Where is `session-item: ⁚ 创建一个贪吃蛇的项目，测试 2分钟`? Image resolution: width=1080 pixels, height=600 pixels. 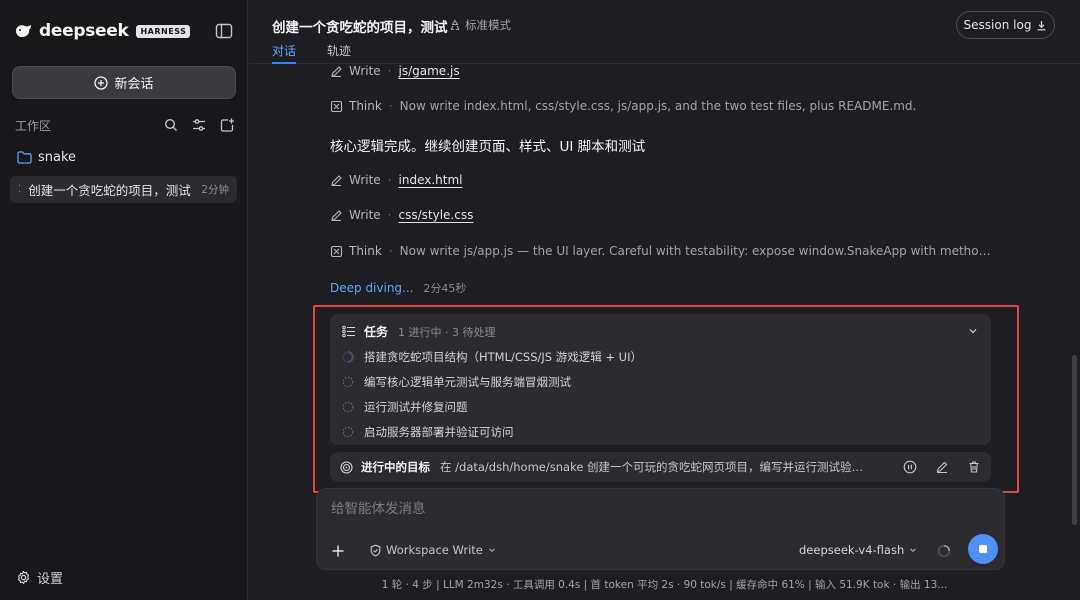 session-item: ⁚ 创建一个贪吃蛇的项目，测试 2分钟 is located at coordinates (123, 189).